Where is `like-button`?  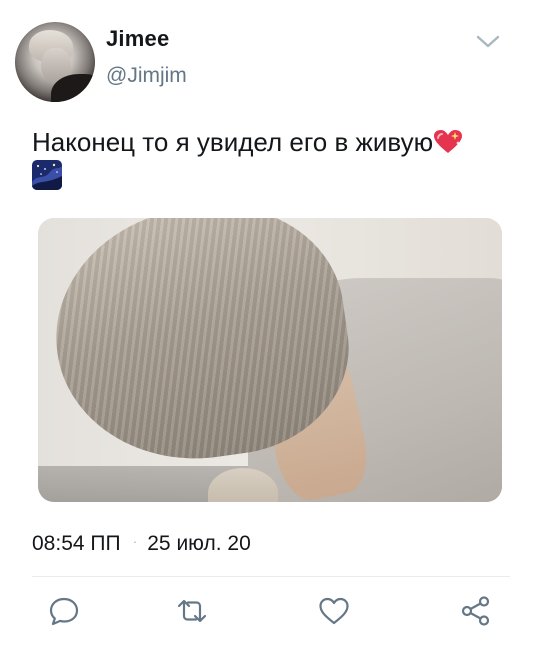
like-button is located at coordinates (334, 611).